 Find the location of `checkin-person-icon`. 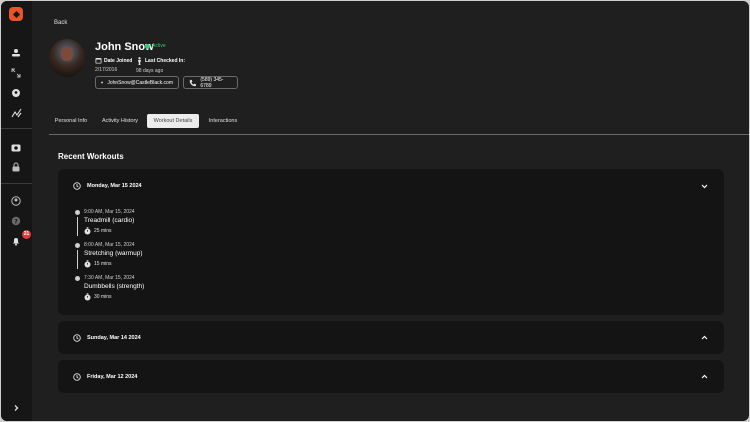

checkin-person-icon is located at coordinates (139, 61).